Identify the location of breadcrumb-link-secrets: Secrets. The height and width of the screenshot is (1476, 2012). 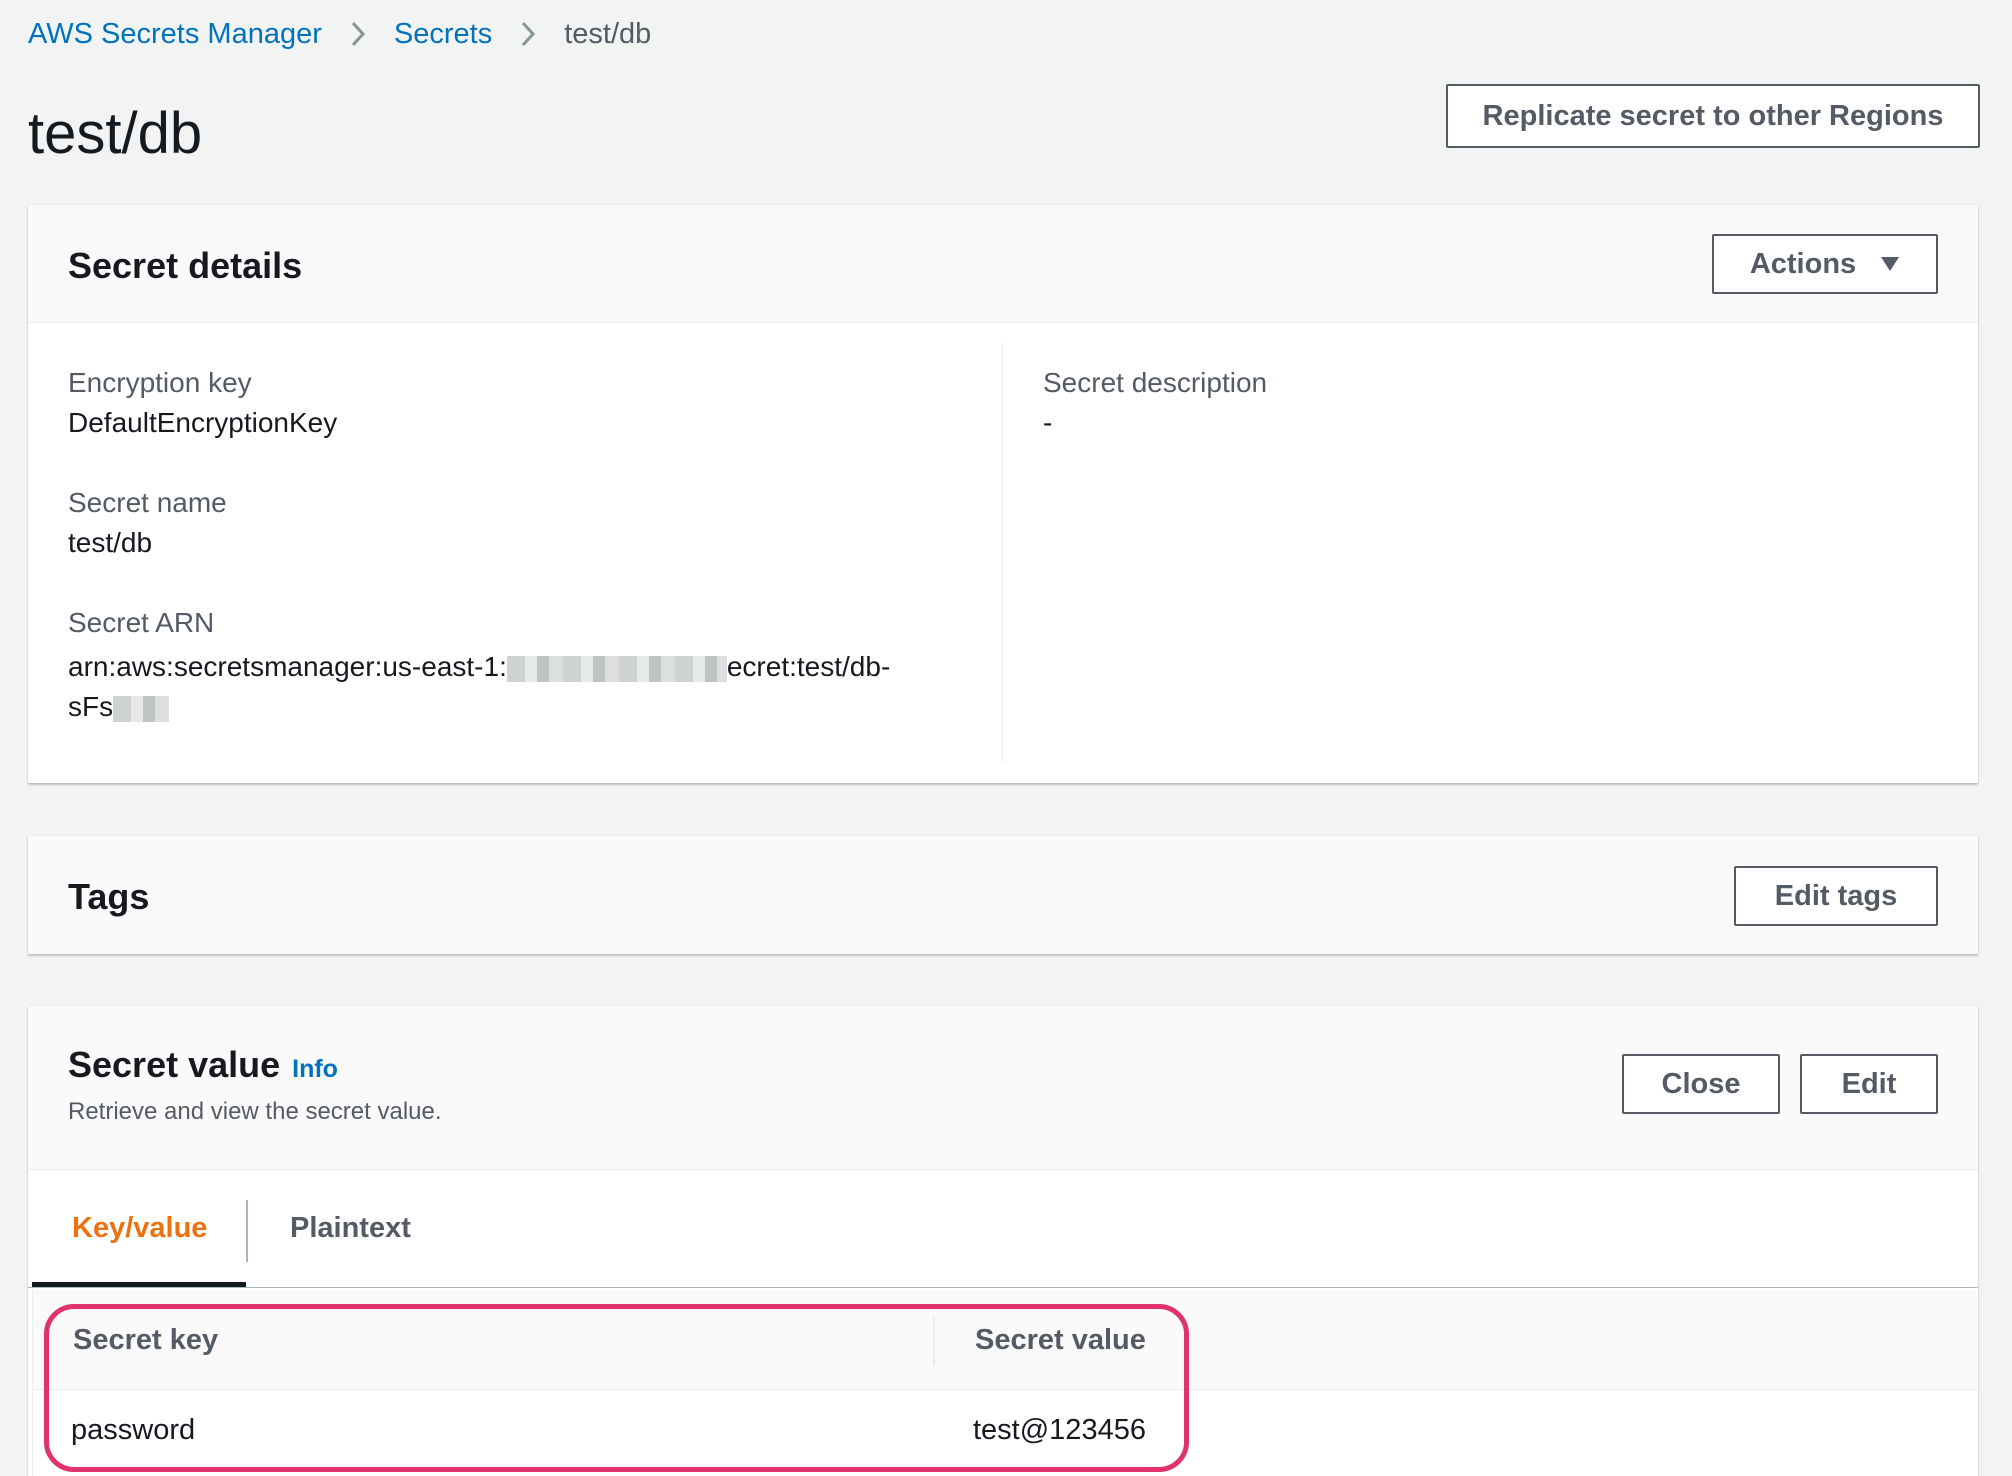
(443, 34).